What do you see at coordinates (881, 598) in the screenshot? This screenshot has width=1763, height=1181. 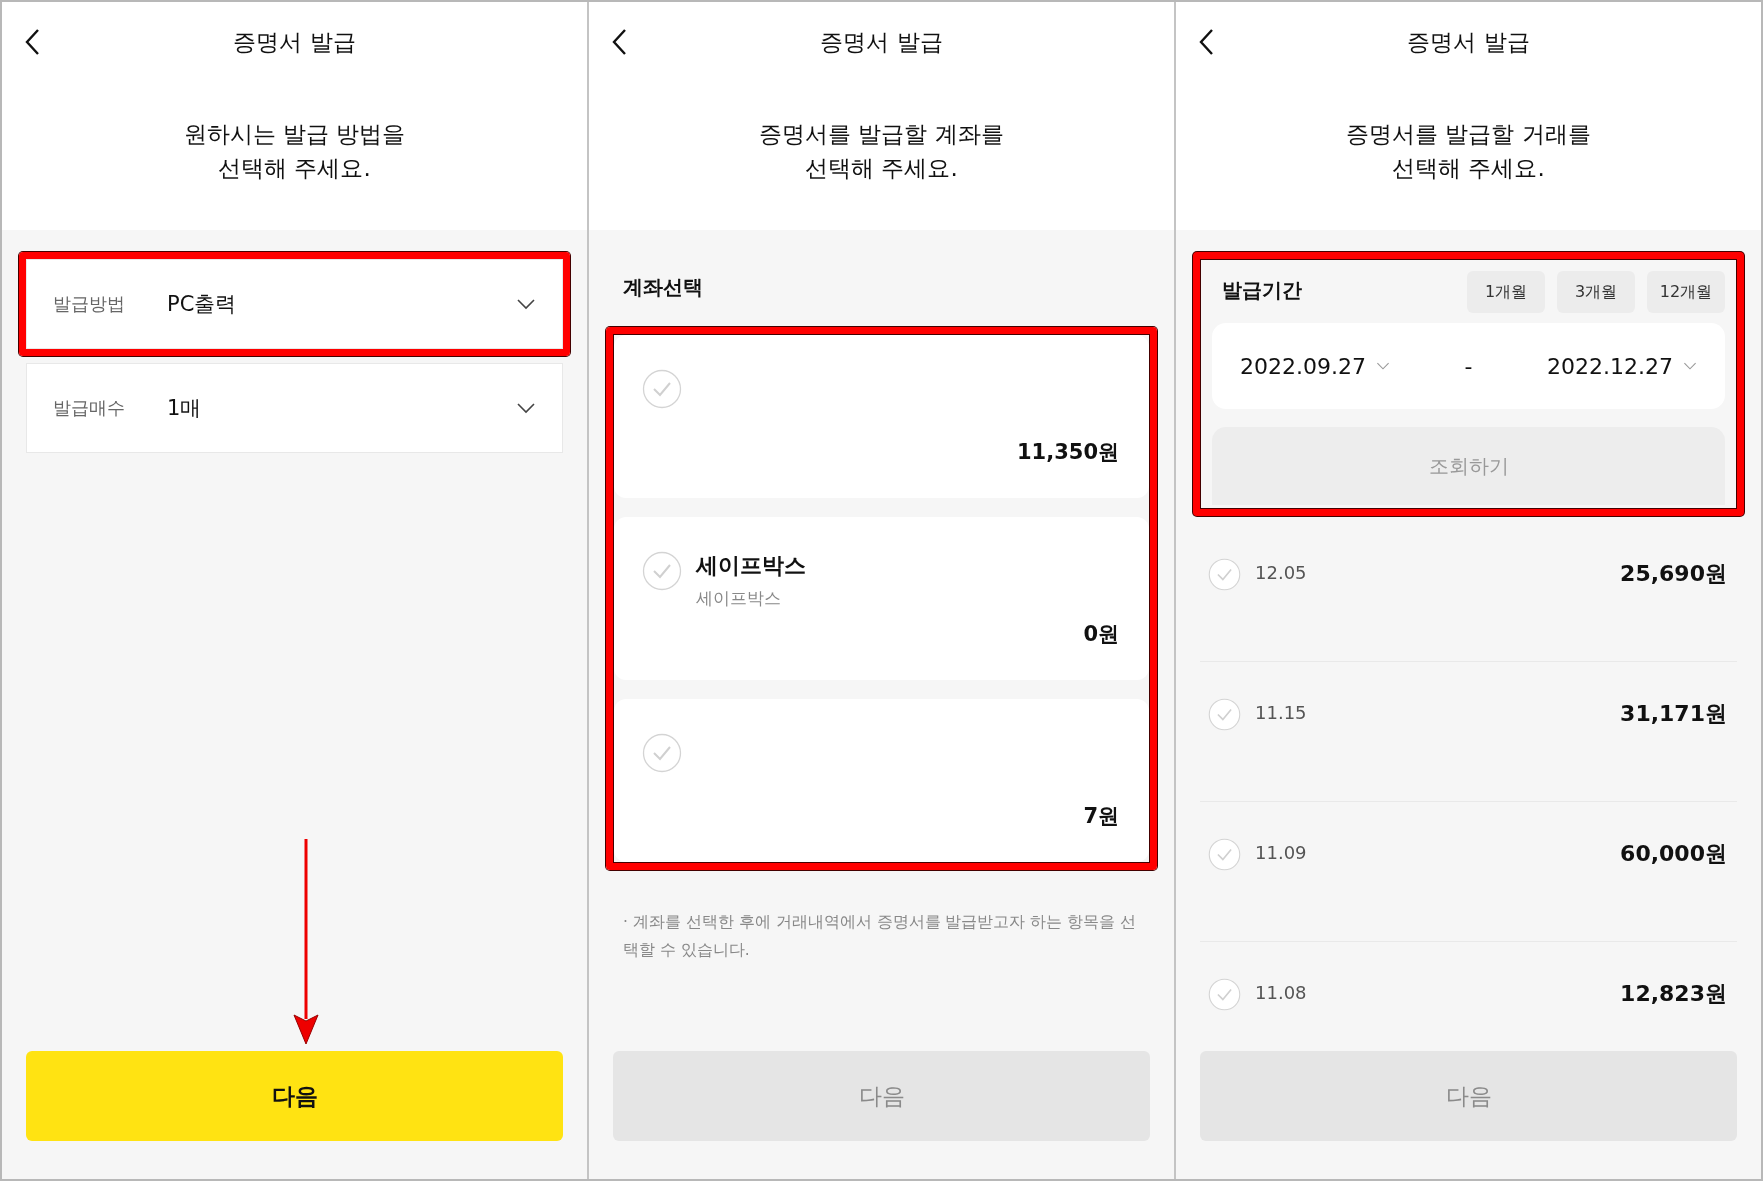 I see `account-card: 세이프박스 세이프박스 0원` at bounding box center [881, 598].